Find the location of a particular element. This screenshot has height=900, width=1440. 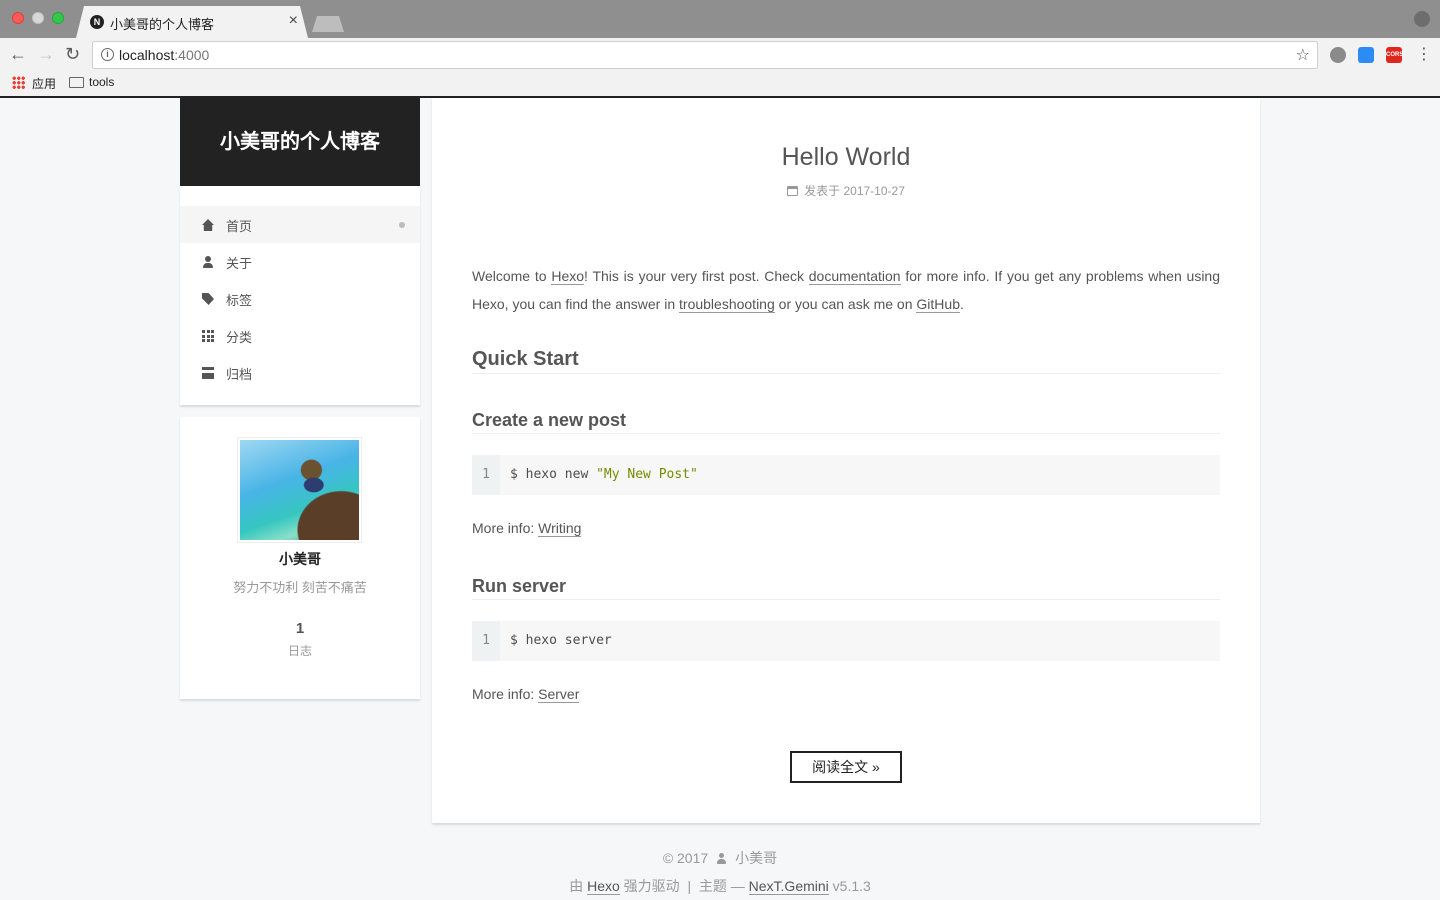

avatar-image is located at coordinates (299, 490).